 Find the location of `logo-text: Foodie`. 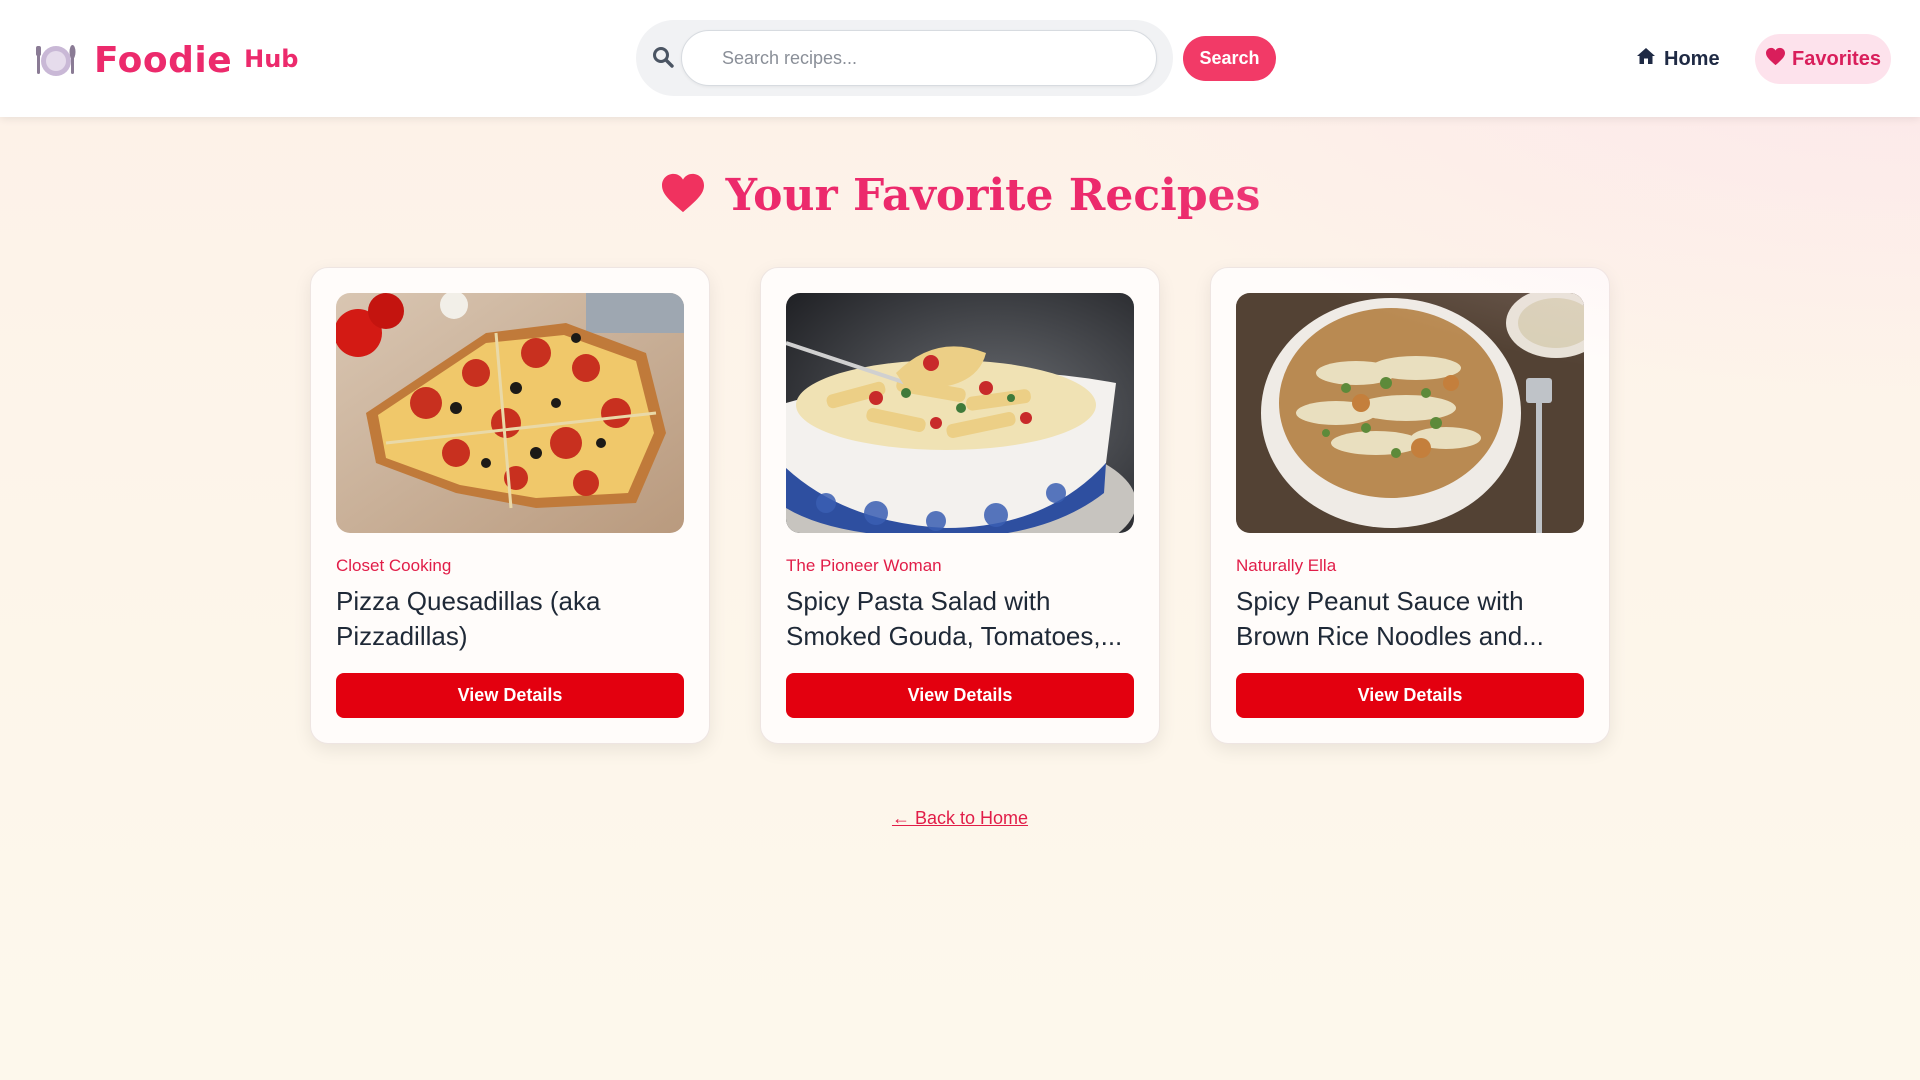

logo-text: Foodie is located at coordinates (163, 60).